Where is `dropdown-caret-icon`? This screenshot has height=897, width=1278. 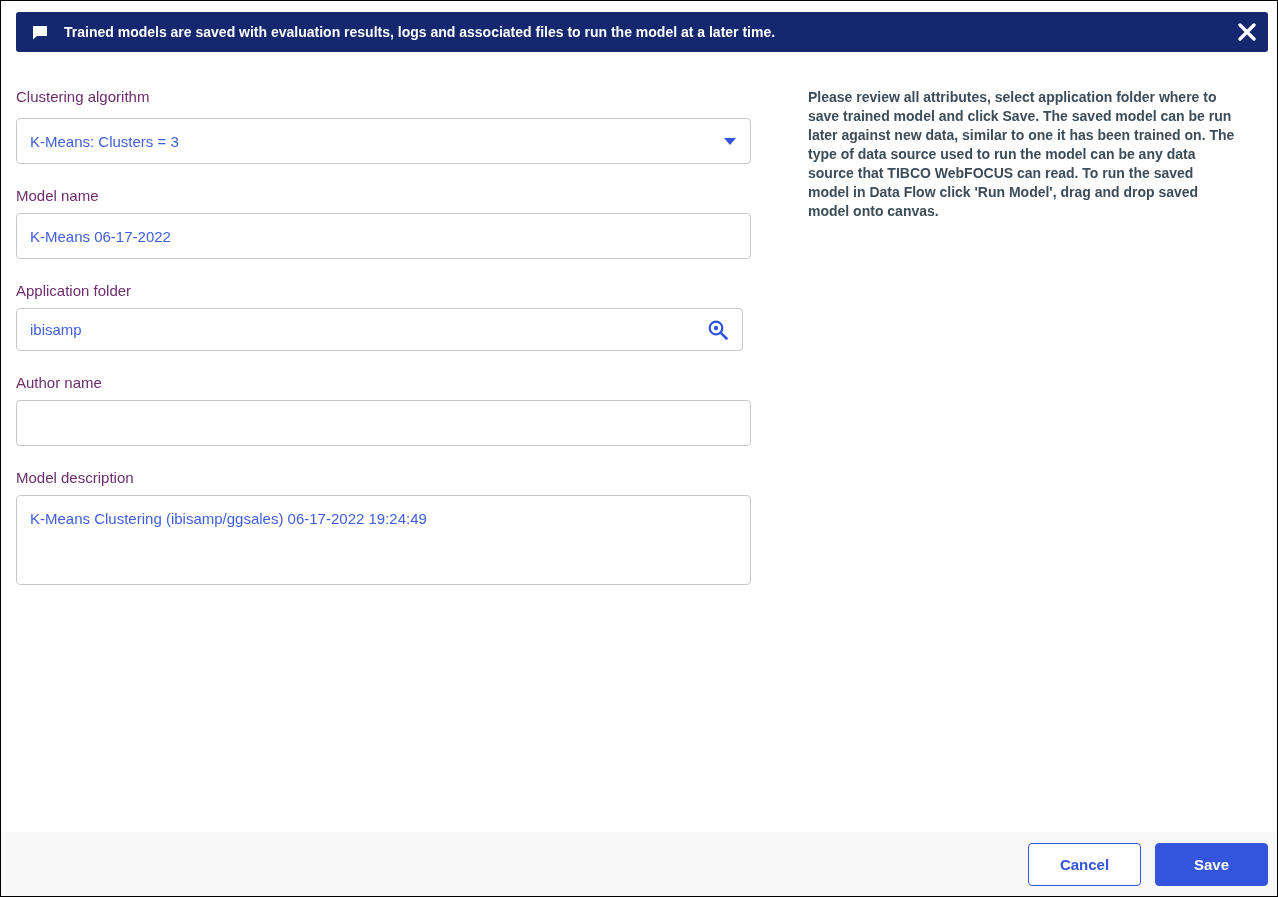
dropdown-caret-icon is located at coordinates (730, 141).